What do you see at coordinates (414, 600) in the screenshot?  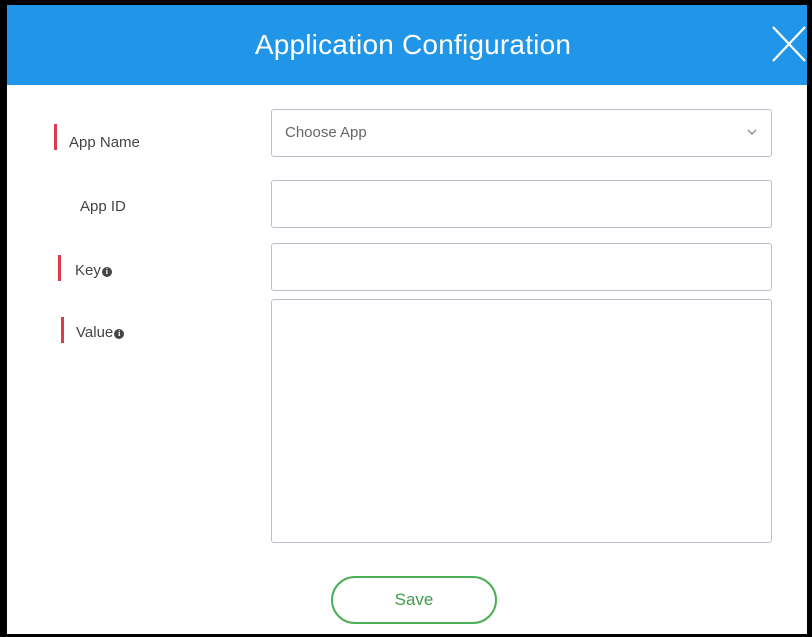 I see `save-button: Save` at bounding box center [414, 600].